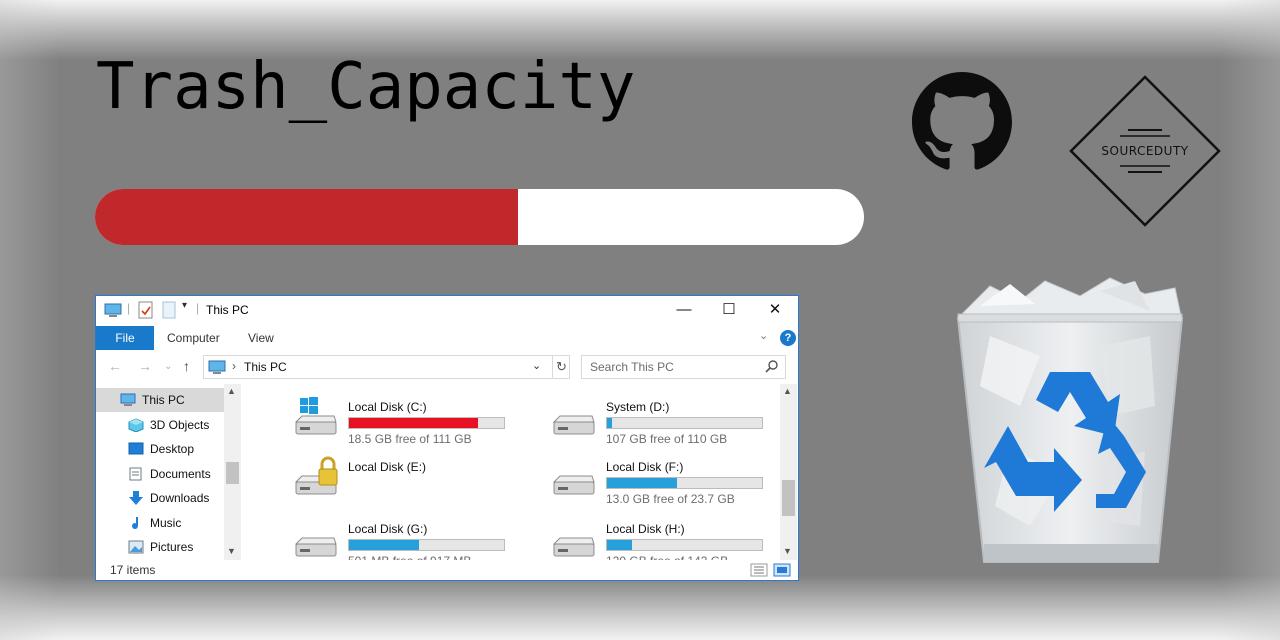  Describe the element at coordinates (160, 498) in the screenshot. I see `sidebar-item: Downloads` at that location.